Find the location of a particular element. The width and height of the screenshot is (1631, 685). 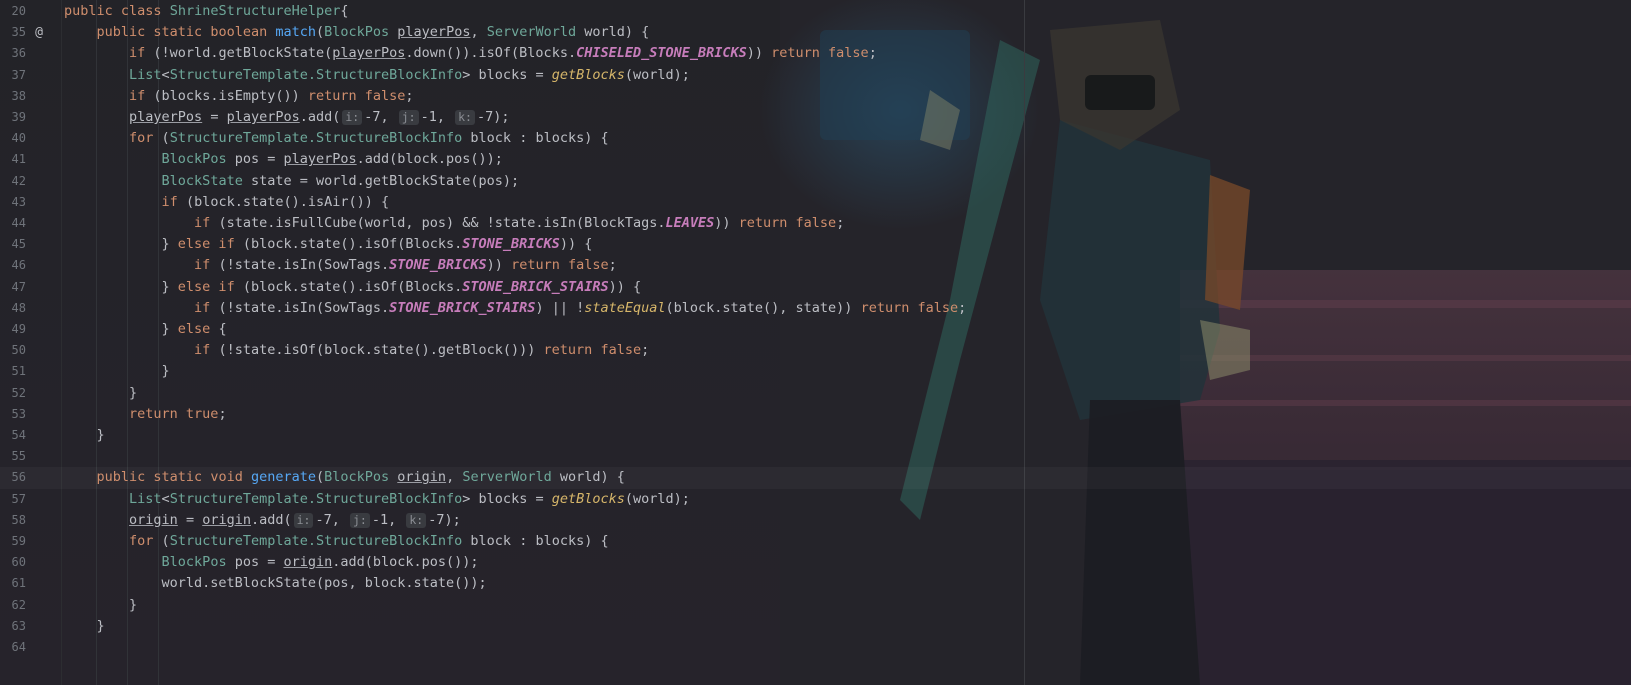

code-token: static is located at coordinates (182, 32).